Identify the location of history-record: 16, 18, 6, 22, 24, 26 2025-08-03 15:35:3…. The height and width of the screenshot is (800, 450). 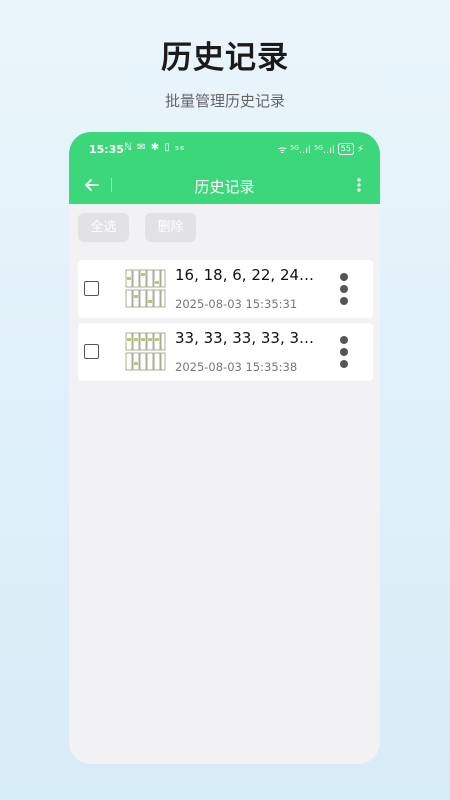
(225, 289).